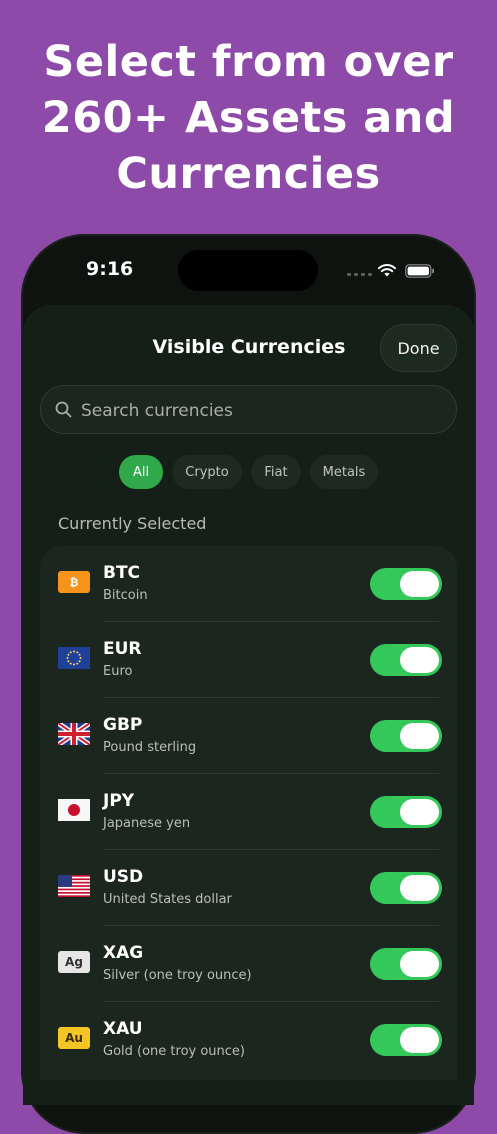  What do you see at coordinates (418, 348) in the screenshot?
I see `done-button: Done` at bounding box center [418, 348].